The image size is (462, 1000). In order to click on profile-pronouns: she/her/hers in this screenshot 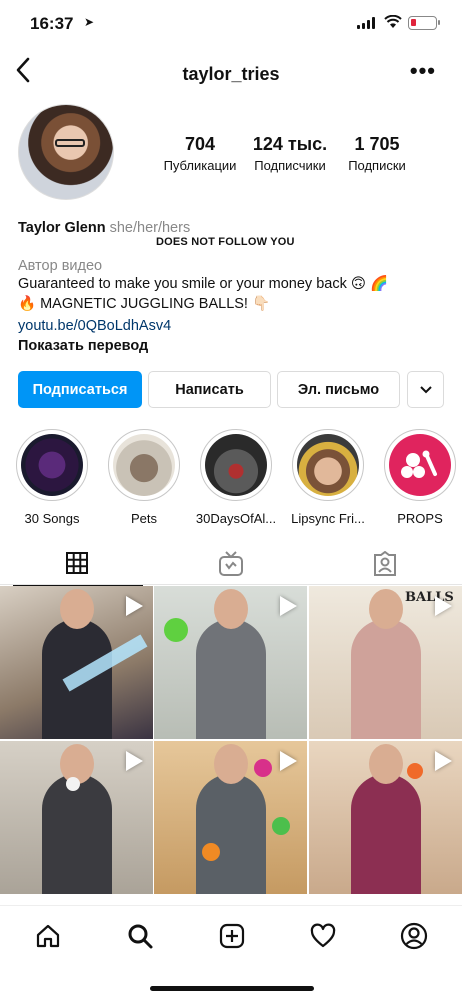, I will do `click(150, 228)`.